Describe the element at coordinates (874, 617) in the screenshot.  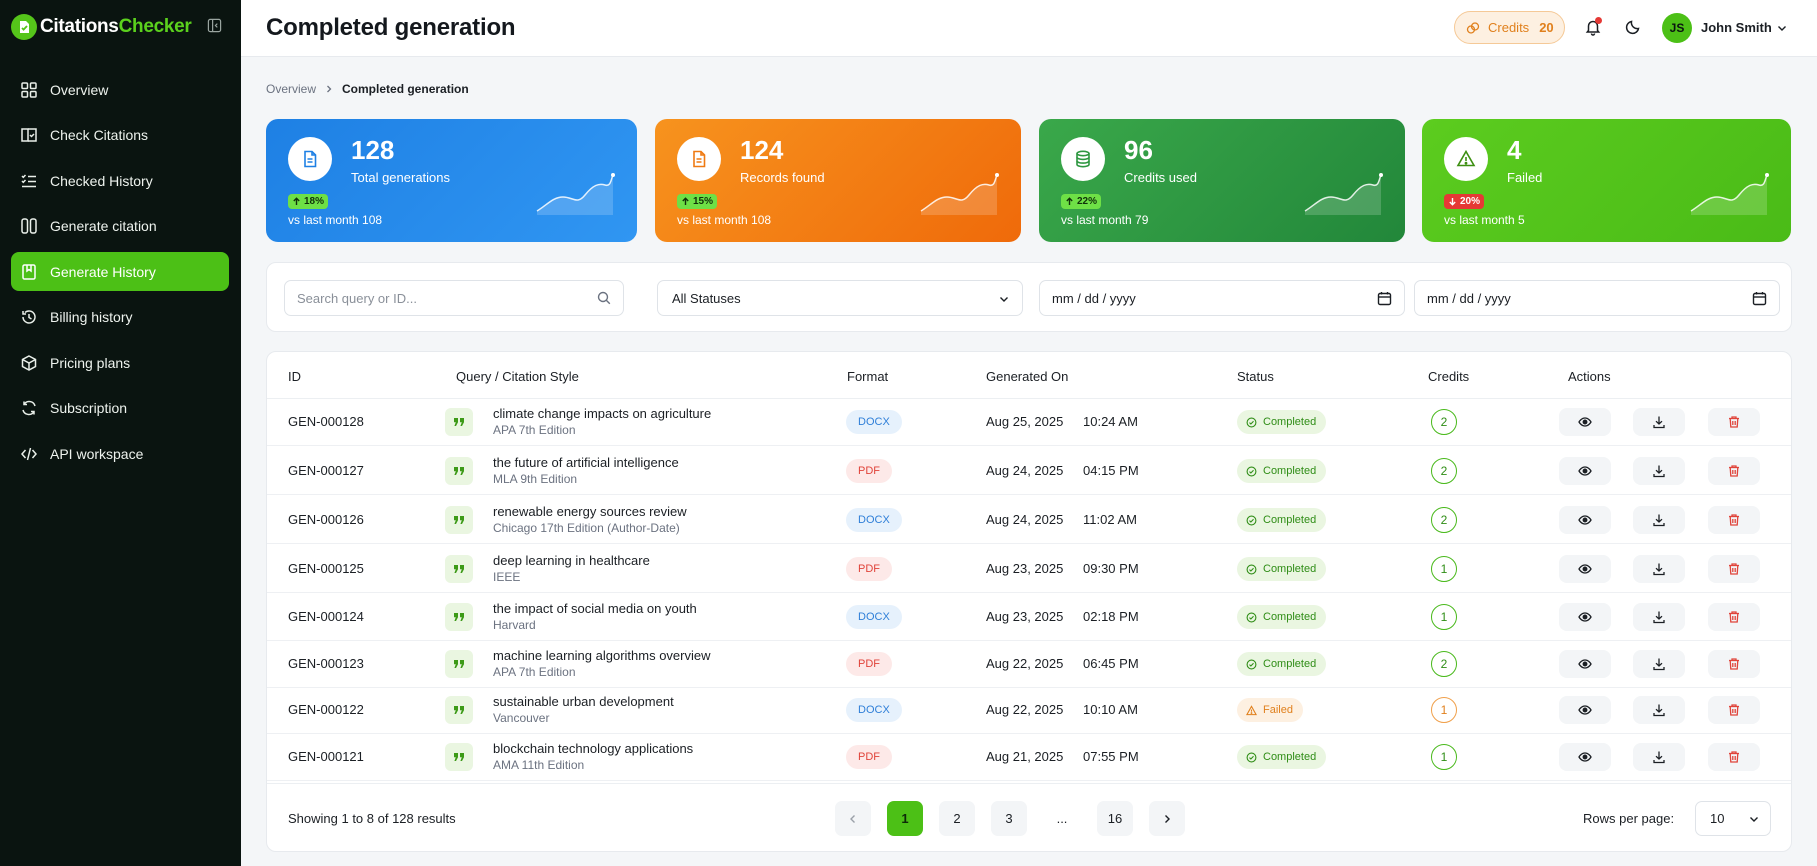
I see `format-badge: DOCX` at that location.